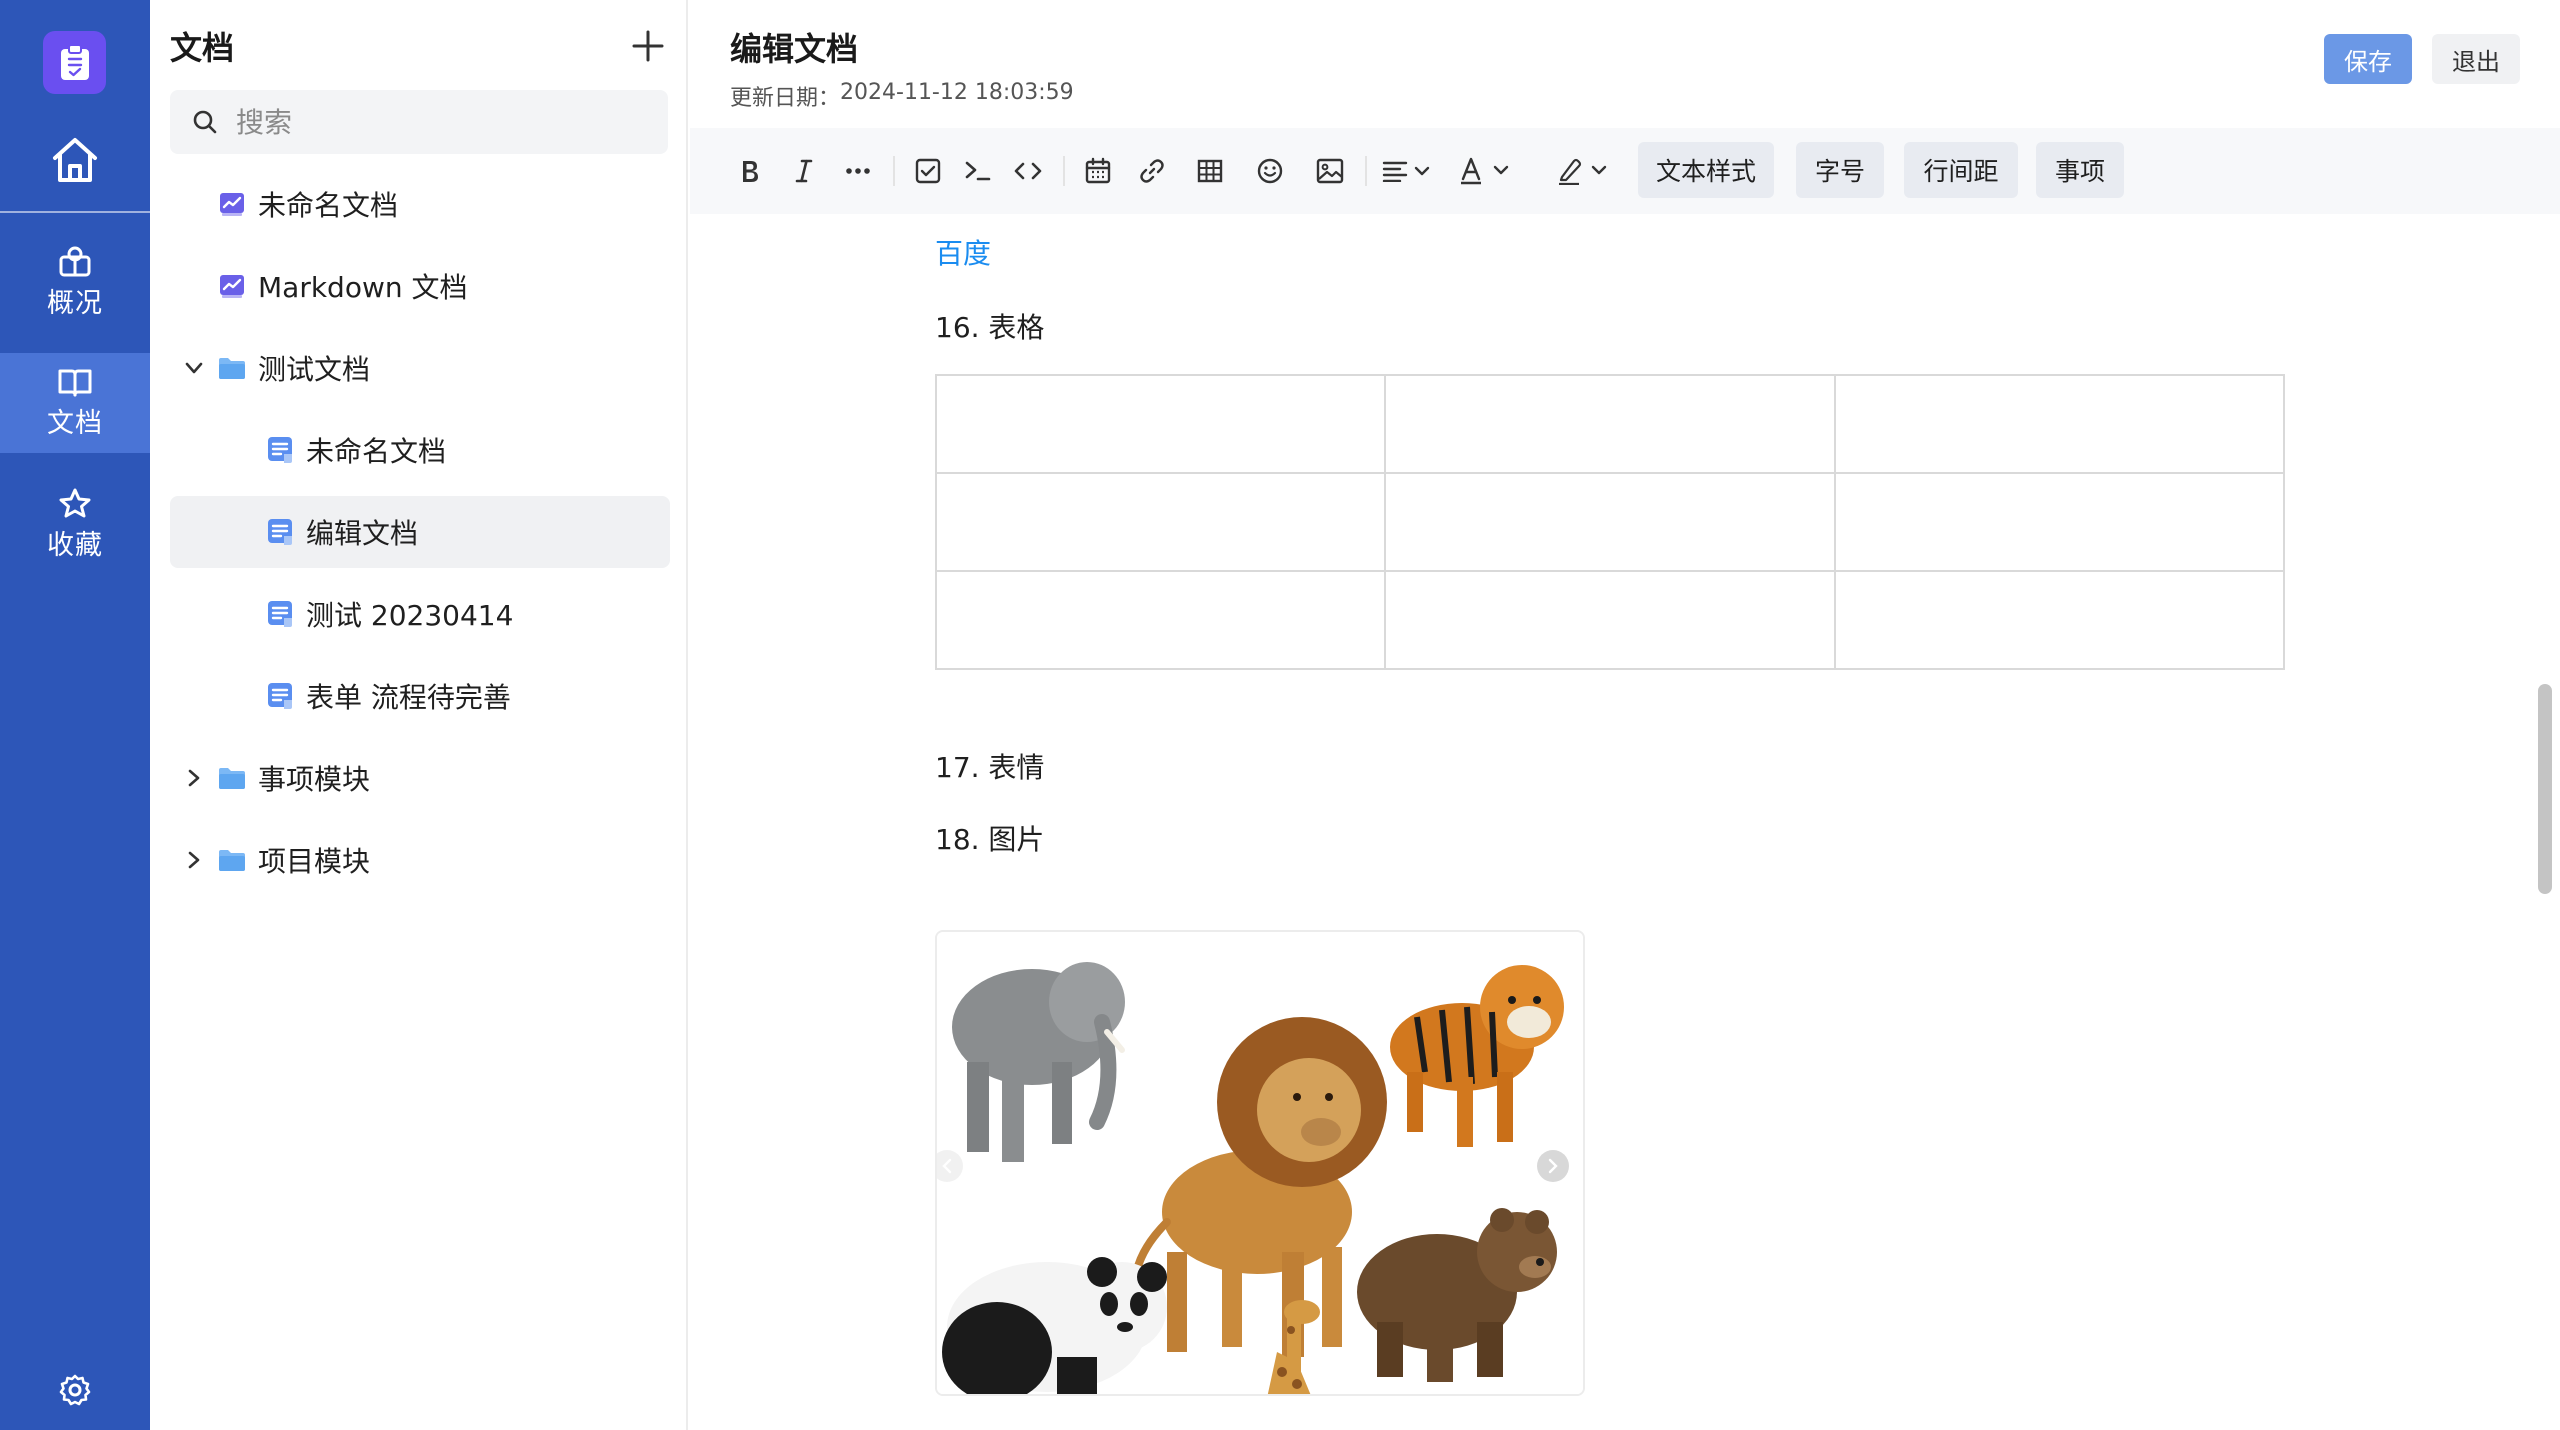  I want to click on checkbox-button, so click(928, 171).